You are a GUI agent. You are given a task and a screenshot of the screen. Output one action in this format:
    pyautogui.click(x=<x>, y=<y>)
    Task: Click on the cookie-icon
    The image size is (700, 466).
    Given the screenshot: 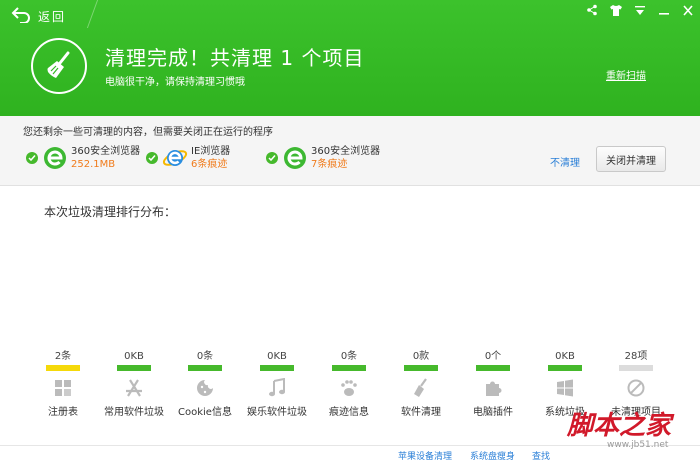 What is the action you would take?
    pyautogui.click(x=205, y=388)
    